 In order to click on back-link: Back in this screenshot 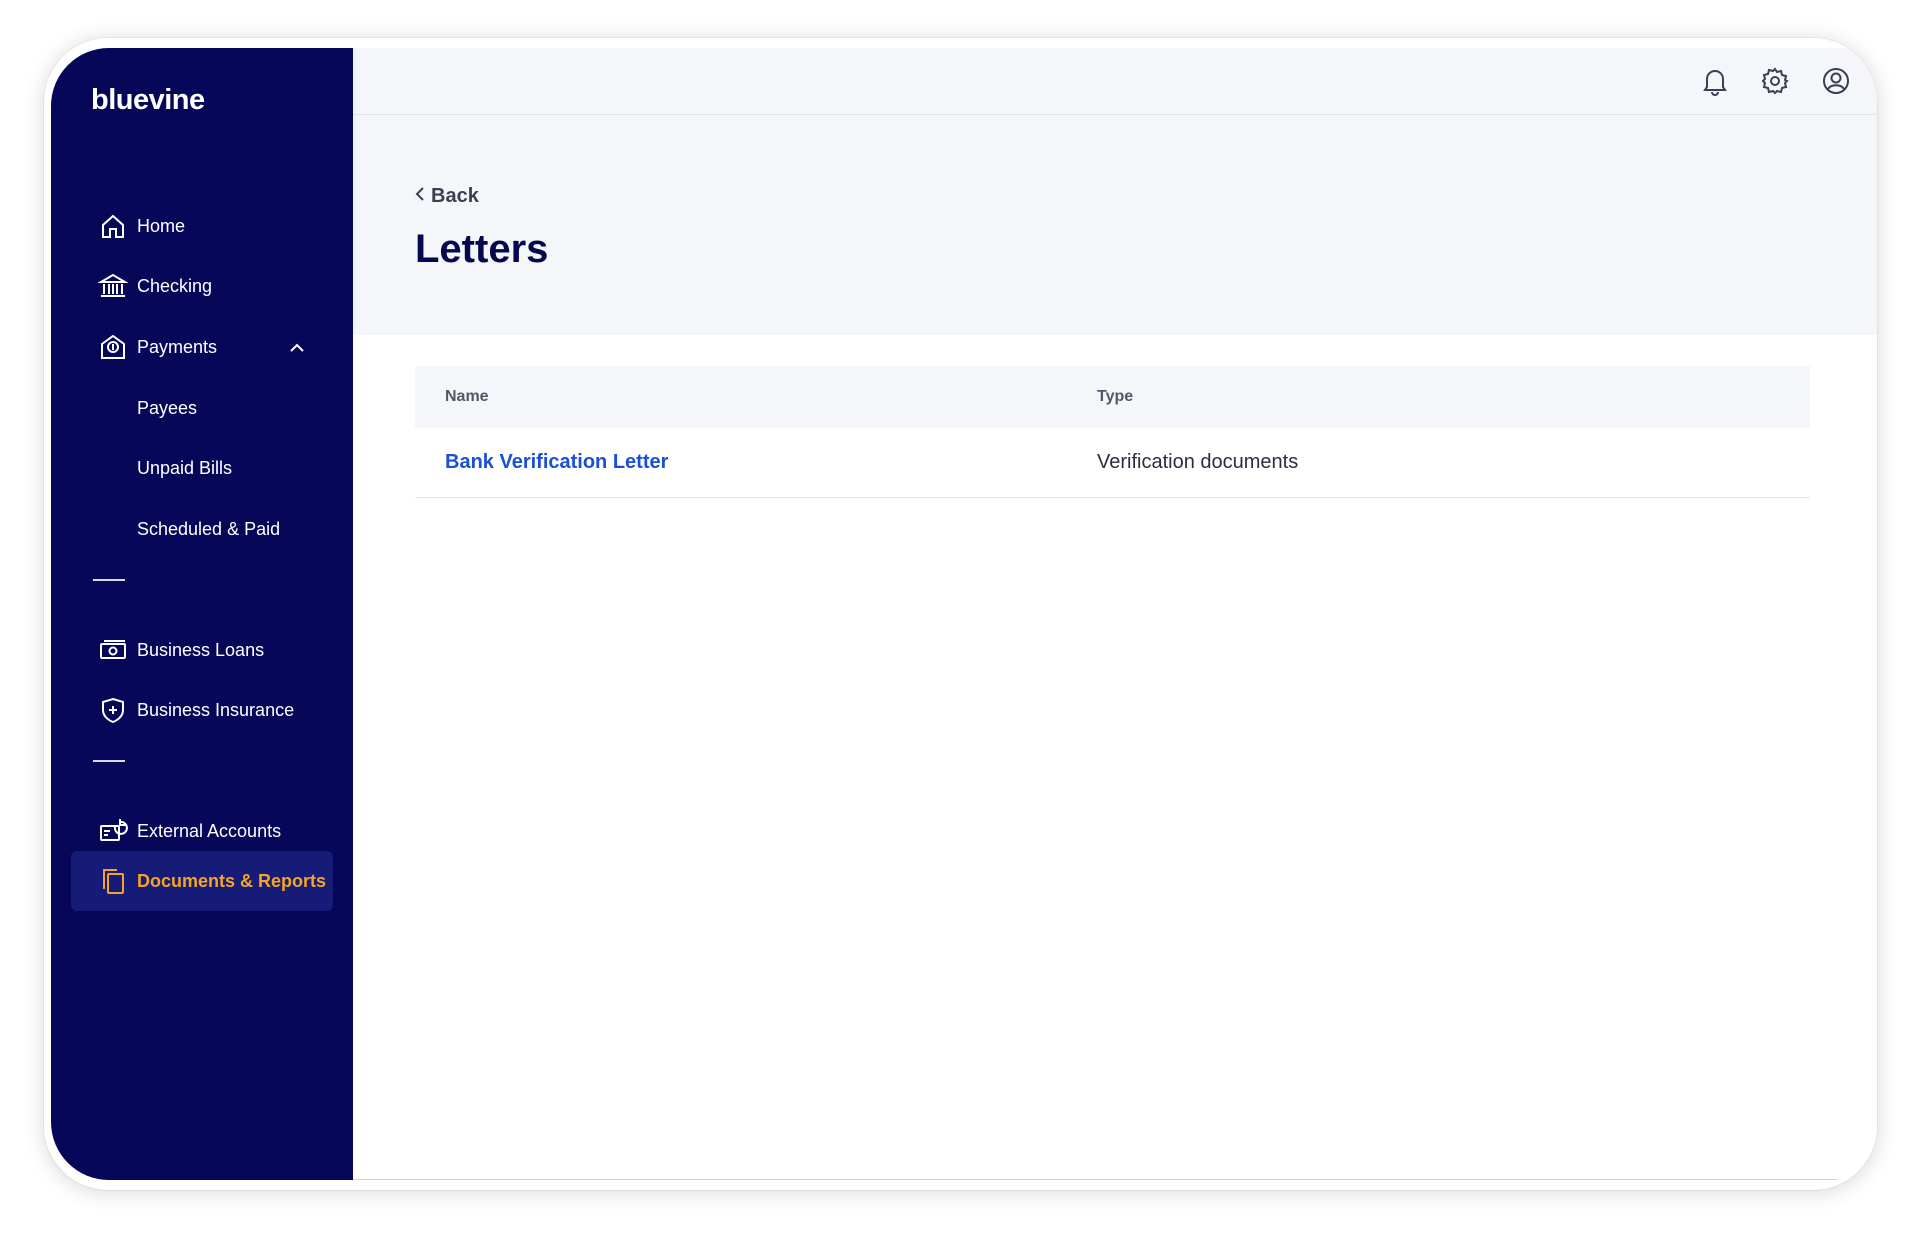, I will do `click(447, 196)`.